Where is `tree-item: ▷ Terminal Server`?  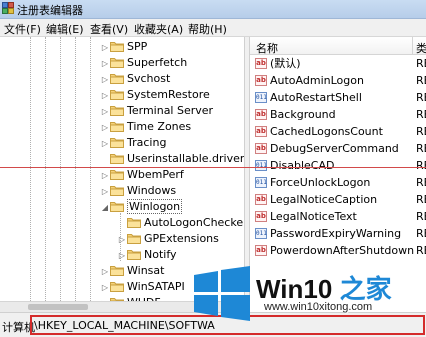 tree-item: ▷ Terminal Server is located at coordinates (156, 111).